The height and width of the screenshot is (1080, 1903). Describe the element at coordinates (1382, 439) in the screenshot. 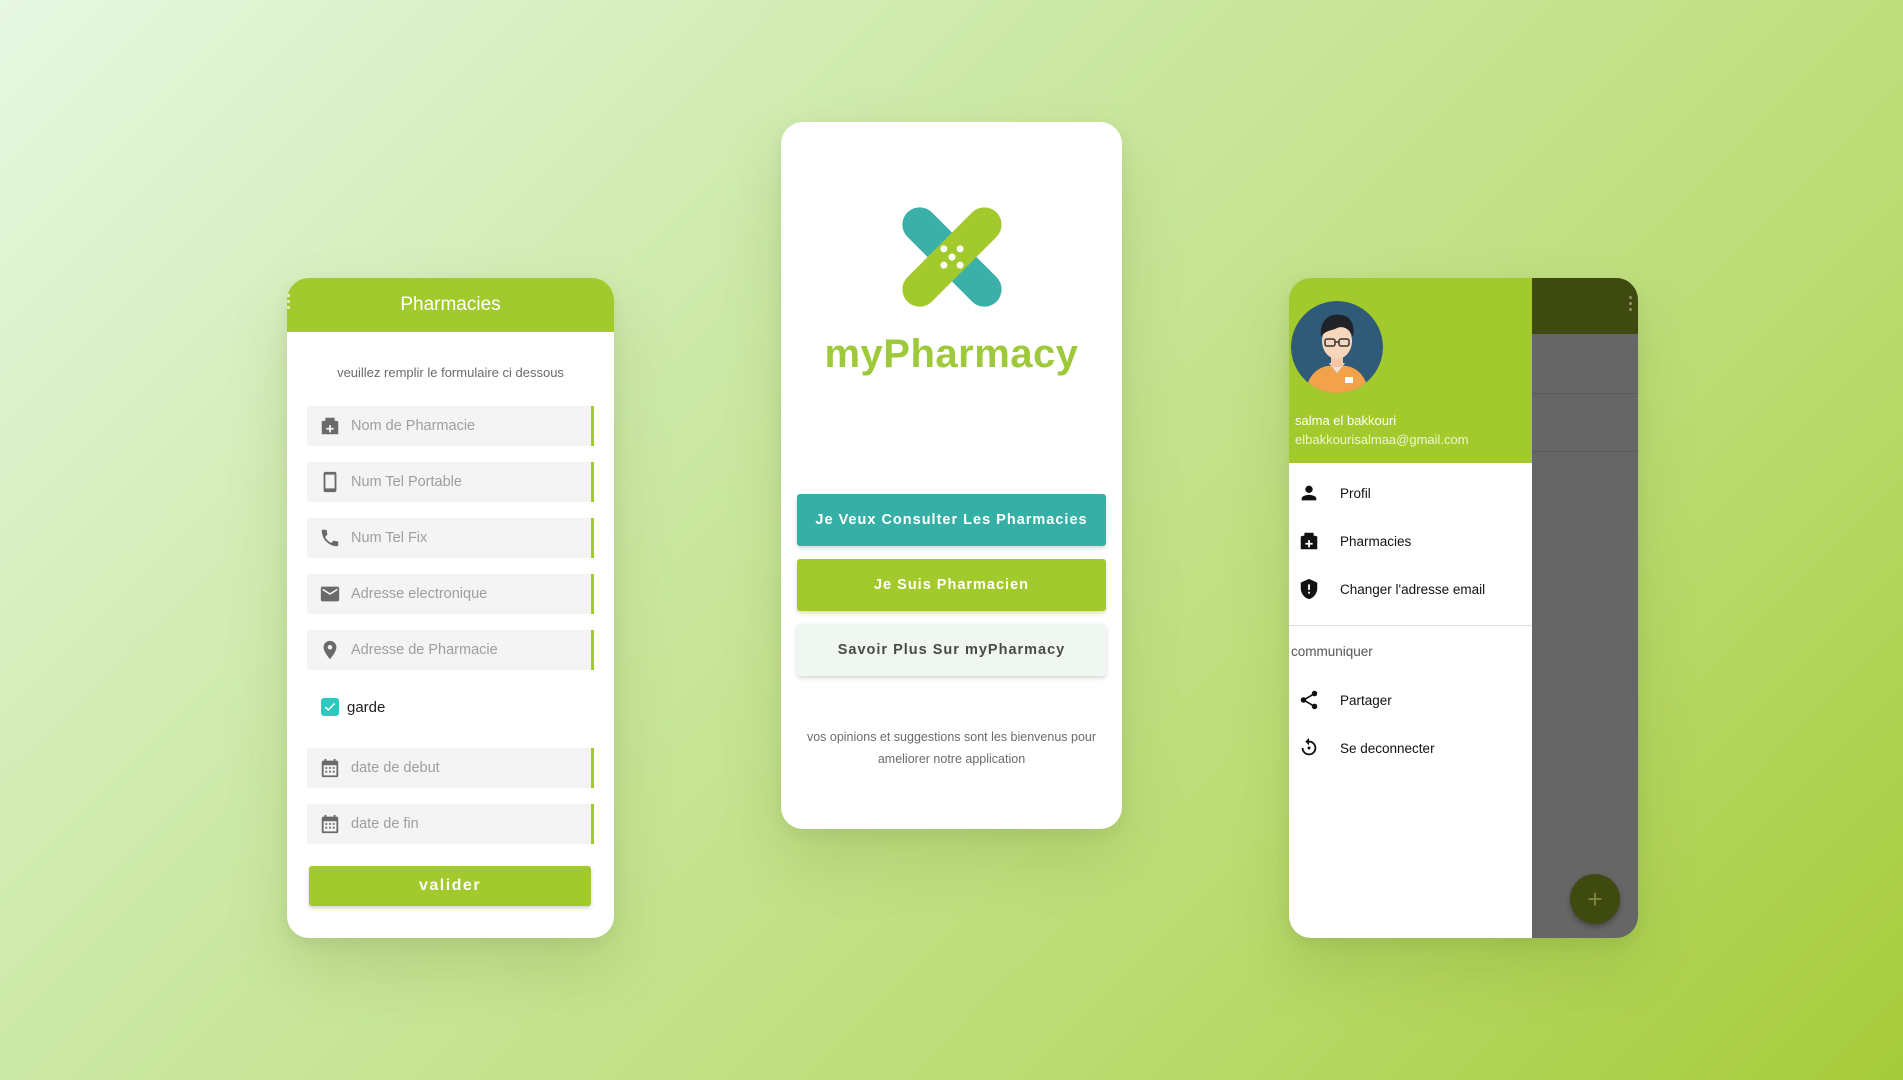

I see `user-email: elbakkourisalmaa@gmail.com` at that location.